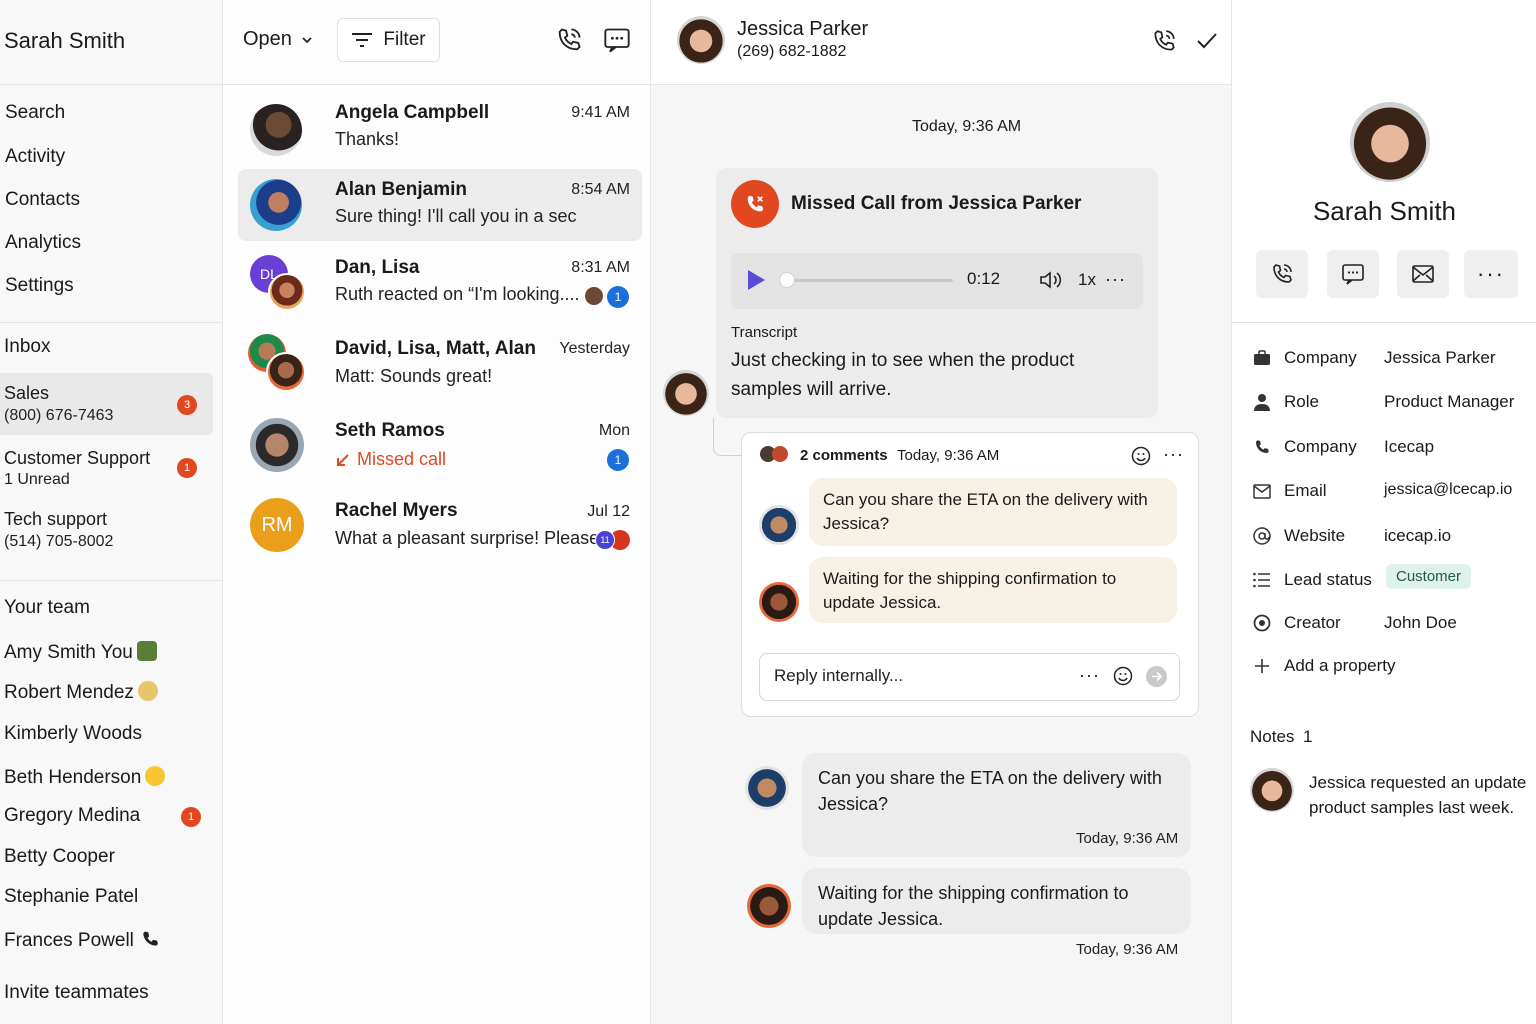 The width and height of the screenshot is (1536, 1024). What do you see at coordinates (1448, 490) in the screenshot?
I see `property-value: jessica@lcecap.io` at bounding box center [1448, 490].